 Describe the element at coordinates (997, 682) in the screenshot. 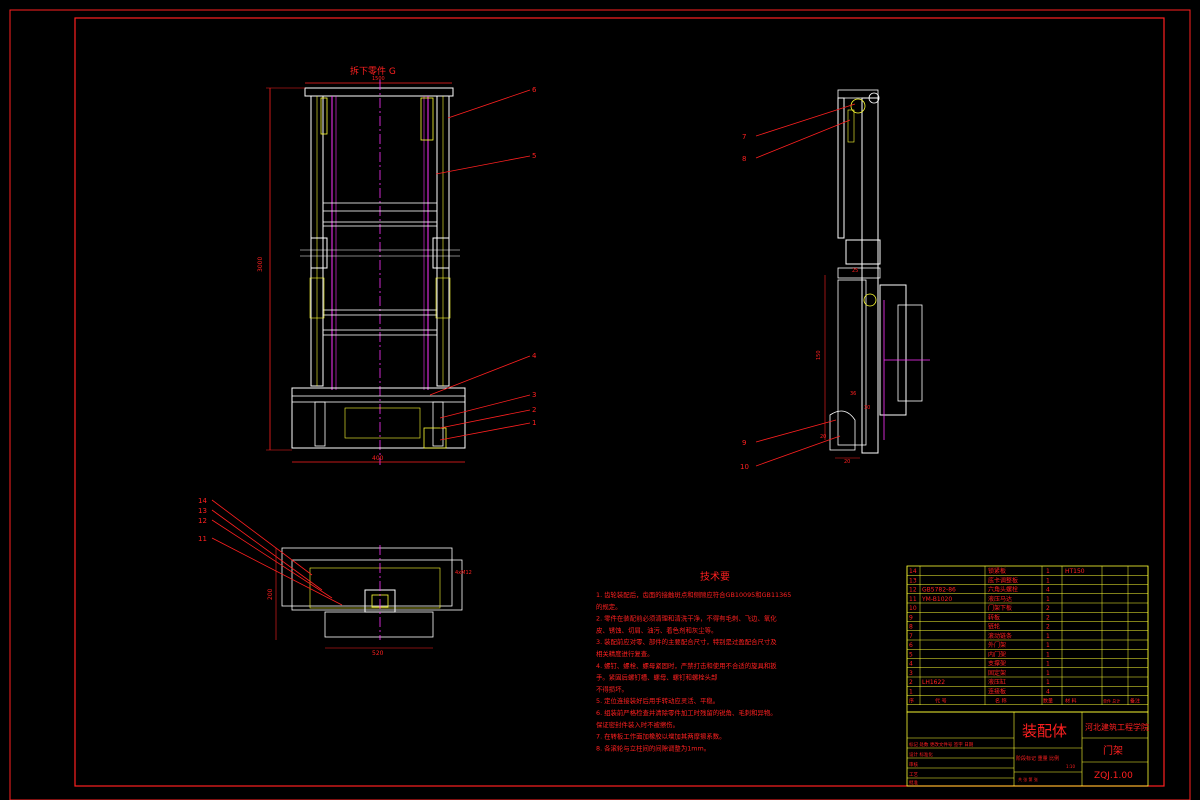

I see `bom-row-name: 液压缸` at that location.